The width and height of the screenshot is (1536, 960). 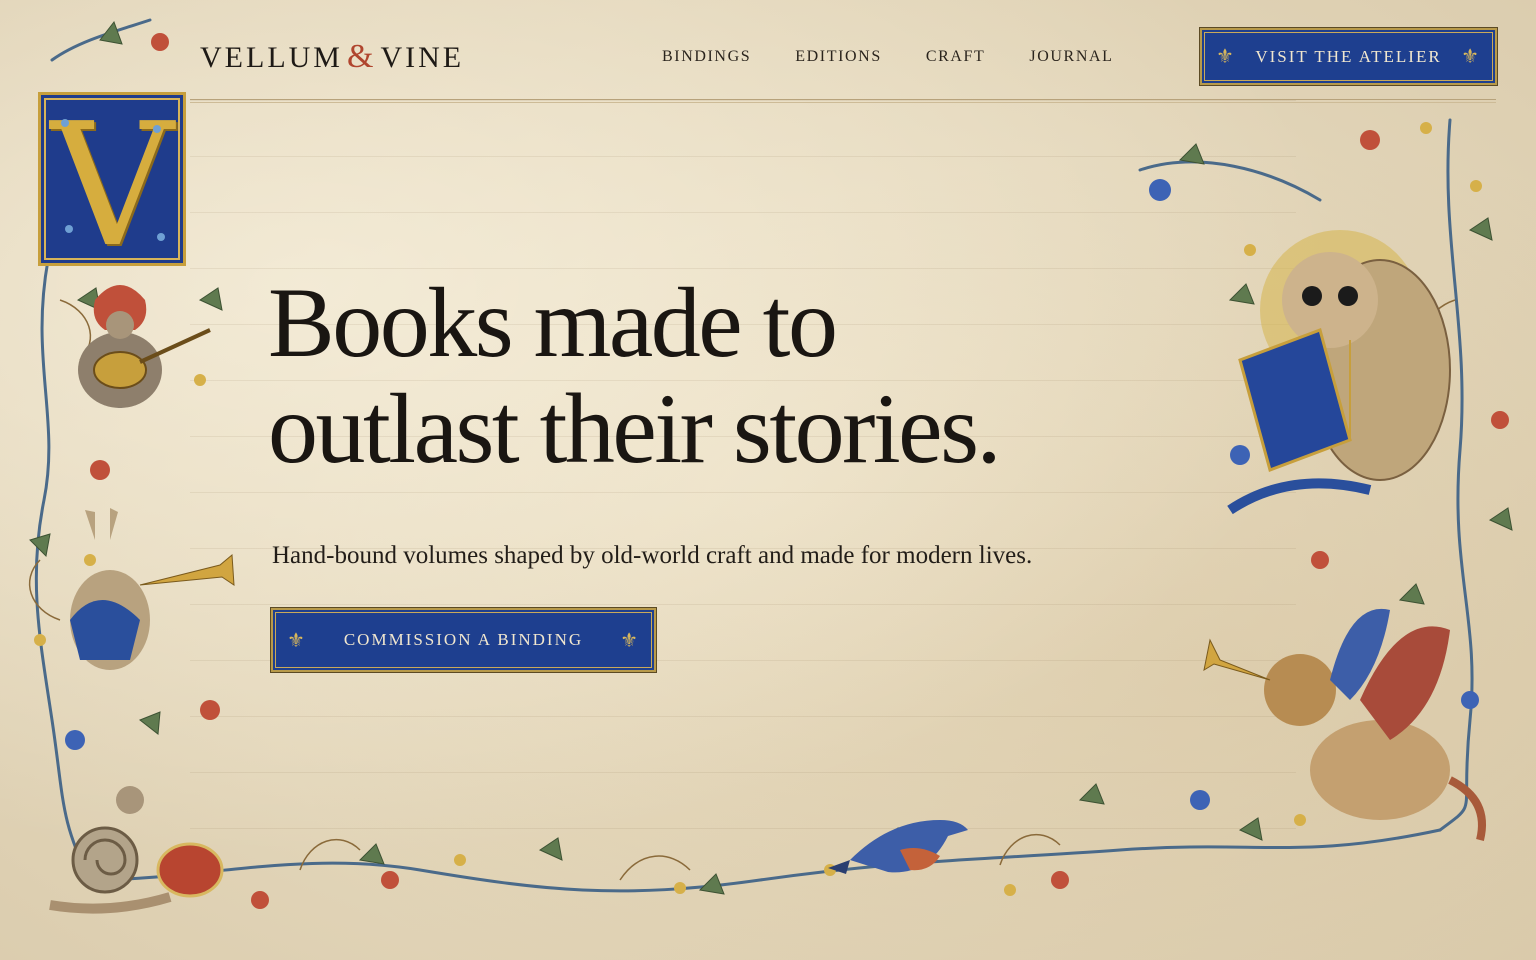 I want to click on brand-ampersand: &, so click(x=361, y=56).